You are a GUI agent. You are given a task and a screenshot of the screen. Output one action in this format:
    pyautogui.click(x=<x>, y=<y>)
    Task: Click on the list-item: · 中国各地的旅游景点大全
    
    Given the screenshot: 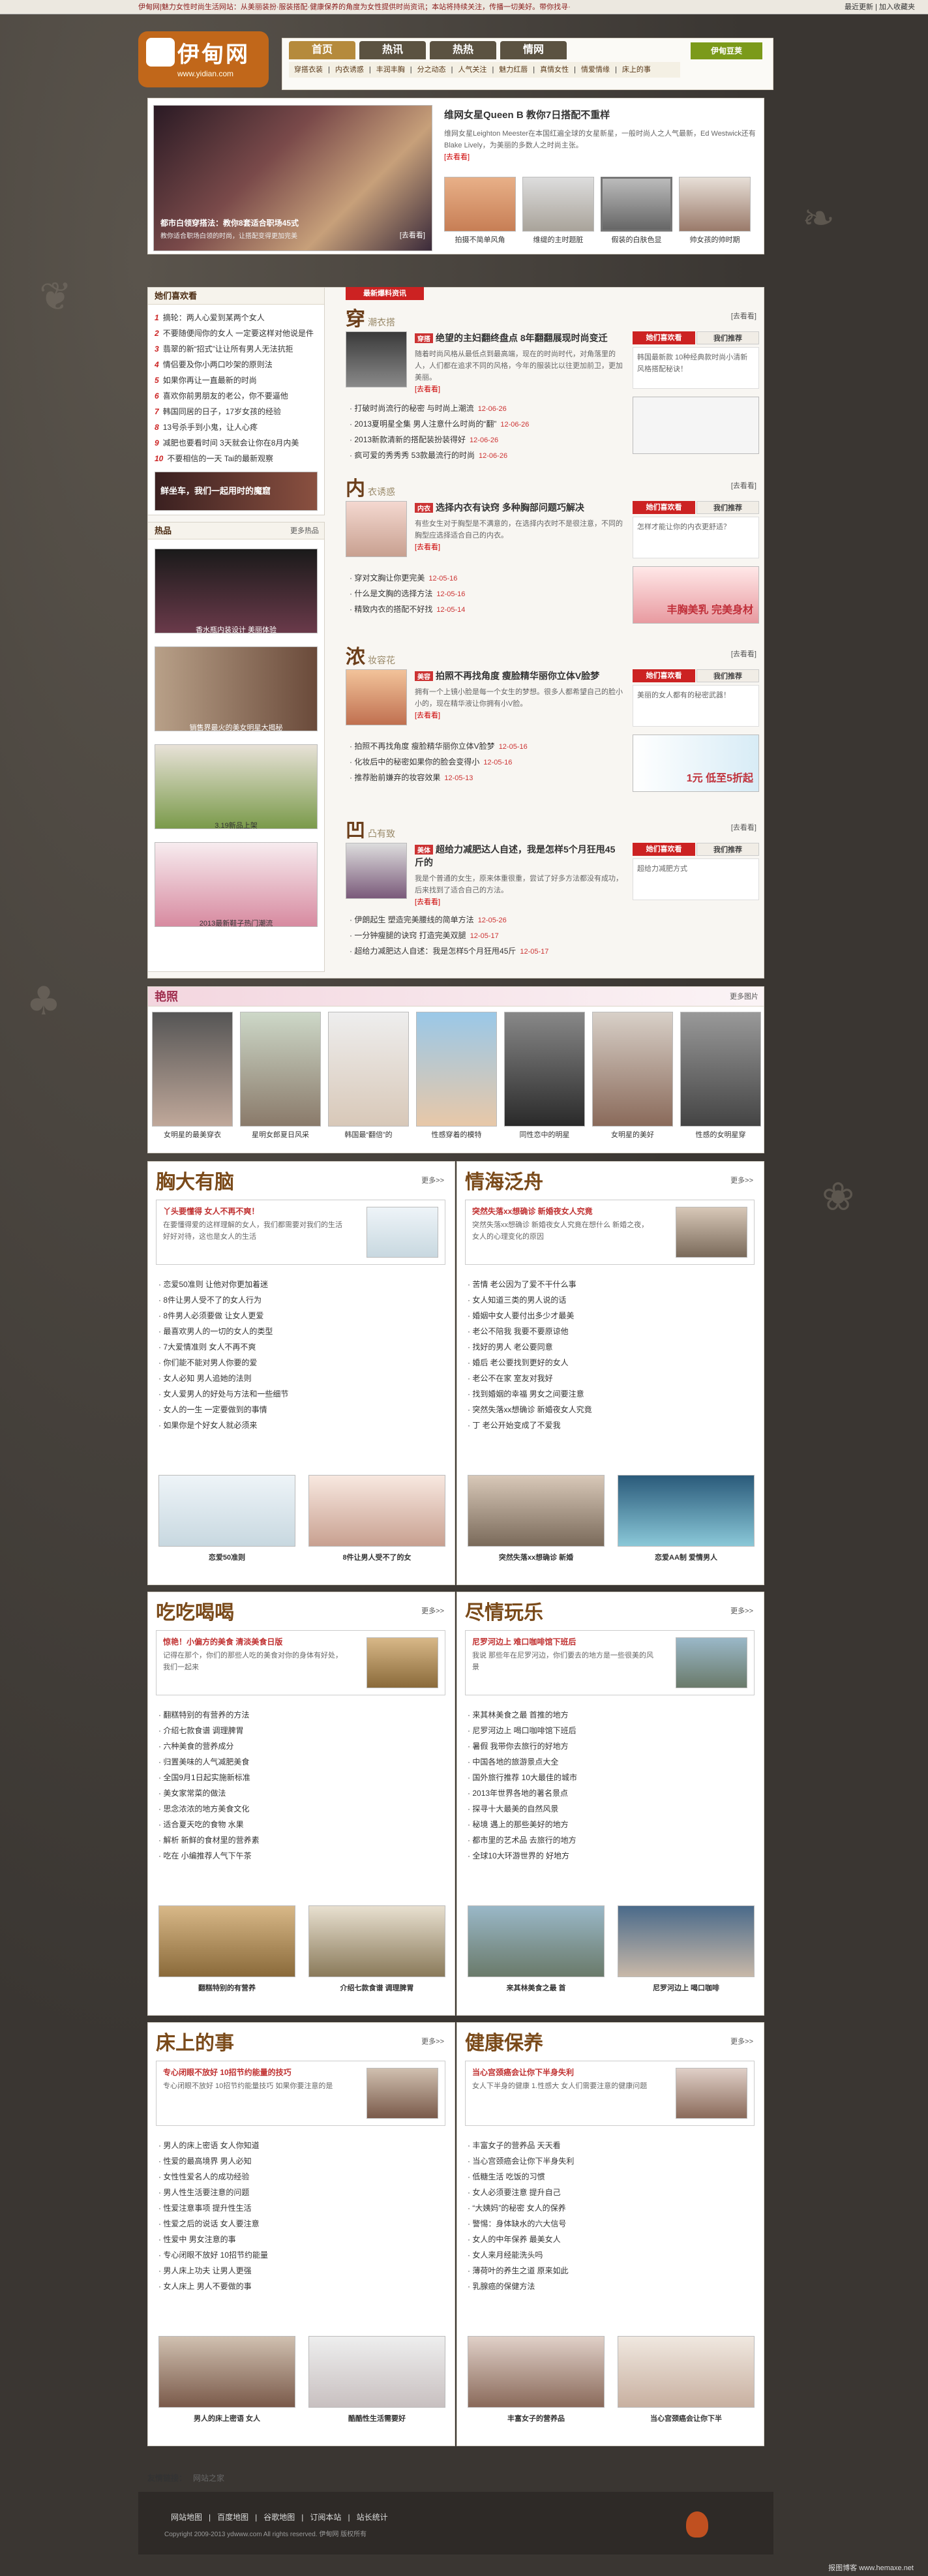 What is the action you would take?
    pyautogui.click(x=611, y=1762)
    